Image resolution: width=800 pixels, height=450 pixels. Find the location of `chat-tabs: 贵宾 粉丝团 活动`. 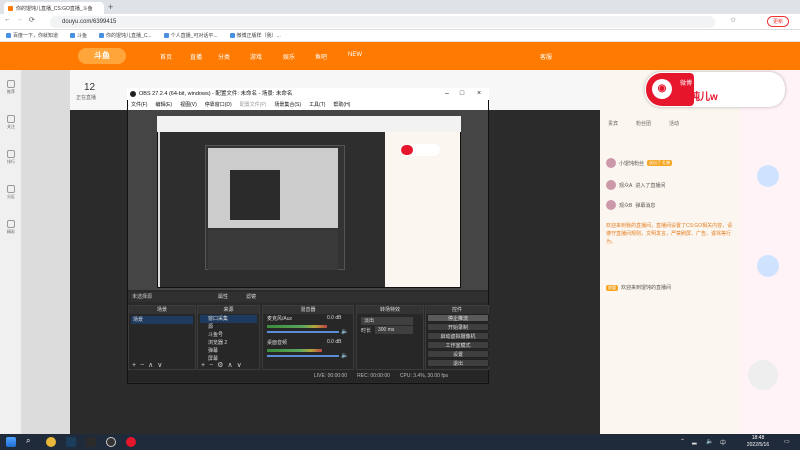

chat-tabs: 贵宾 粉丝团 活动 is located at coordinates (673, 125).